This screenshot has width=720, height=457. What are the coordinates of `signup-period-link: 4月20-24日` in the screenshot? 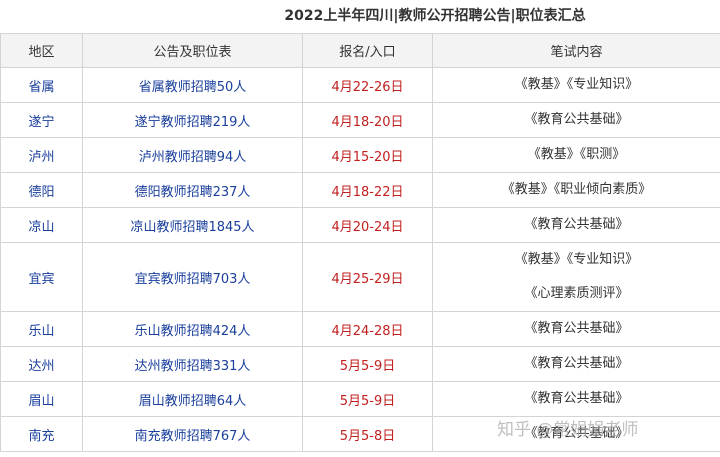 It's located at (367, 225).